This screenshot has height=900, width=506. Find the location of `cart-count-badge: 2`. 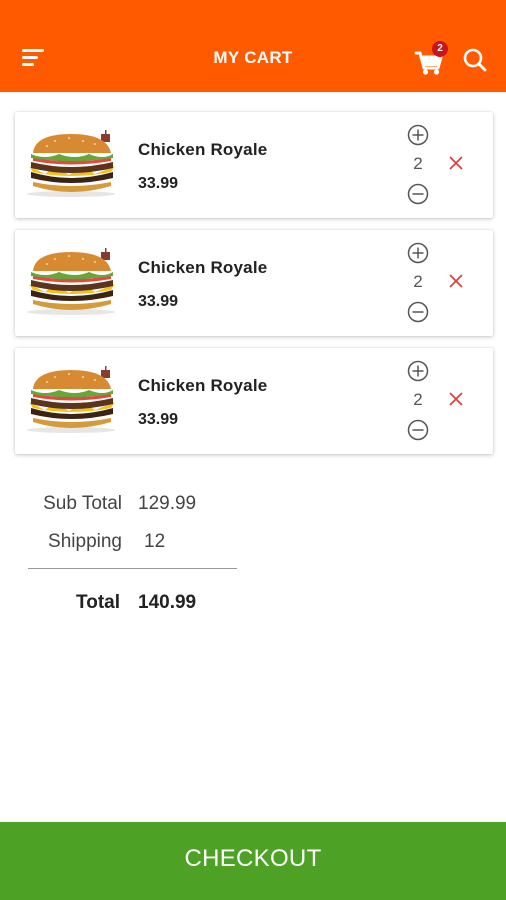

cart-count-badge: 2 is located at coordinates (440, 49).